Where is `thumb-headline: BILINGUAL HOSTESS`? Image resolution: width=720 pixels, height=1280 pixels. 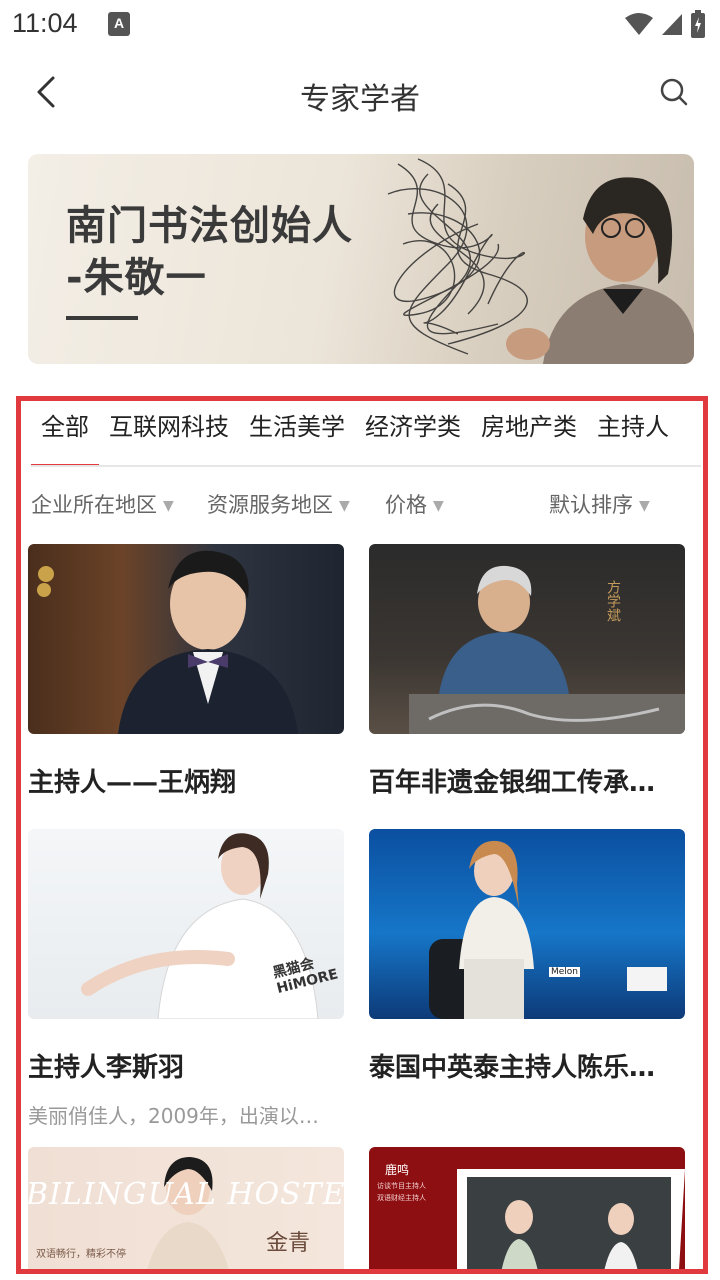 thumb-headline: BILINGUAL HOSTESS is located at coordinates (186, 1194).